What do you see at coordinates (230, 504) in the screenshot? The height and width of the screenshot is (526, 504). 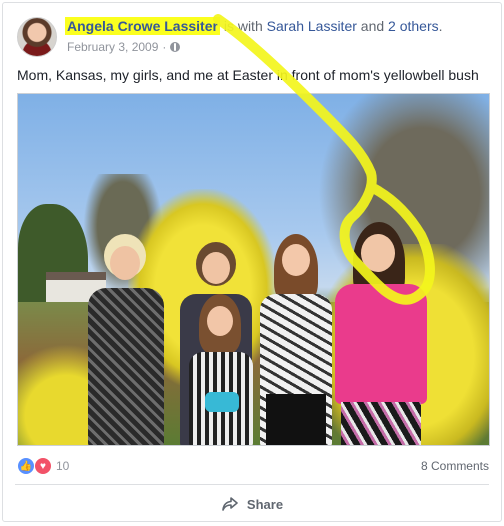 I see `share-arrow-icon` at bounding box center [230, 504].